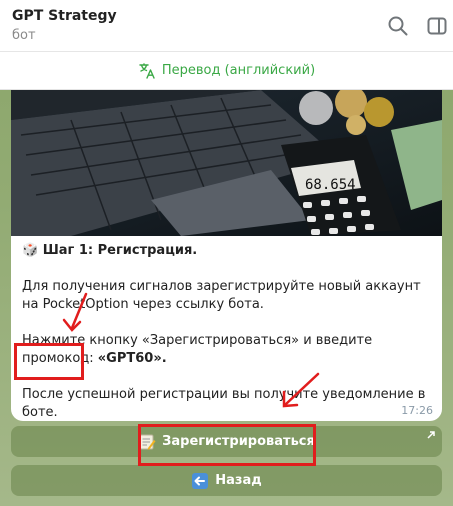 This screenshot has height=506, width=453. What do you see at coordinates (398, 26) in the screenshot?
I see `search-icon` at bounding box center [398, 26].